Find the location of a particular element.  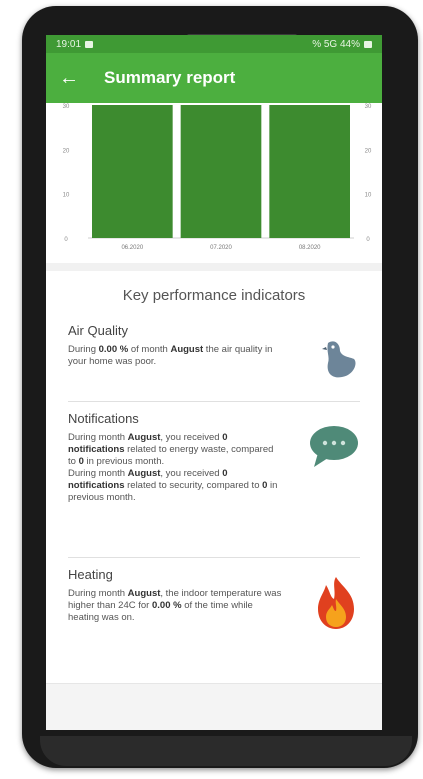

kpi-heading: Key performance indicators is located at coordinates (214, 295).